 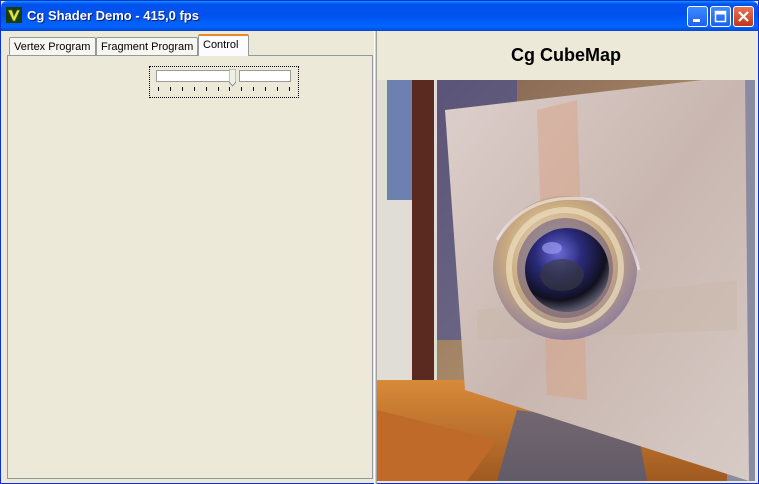 What do you see at coordinates (379, 16) in the screenshot?
I see `title-bar: Cg Shader Demo - 415,0 fps` at bounding box center [379, 16].